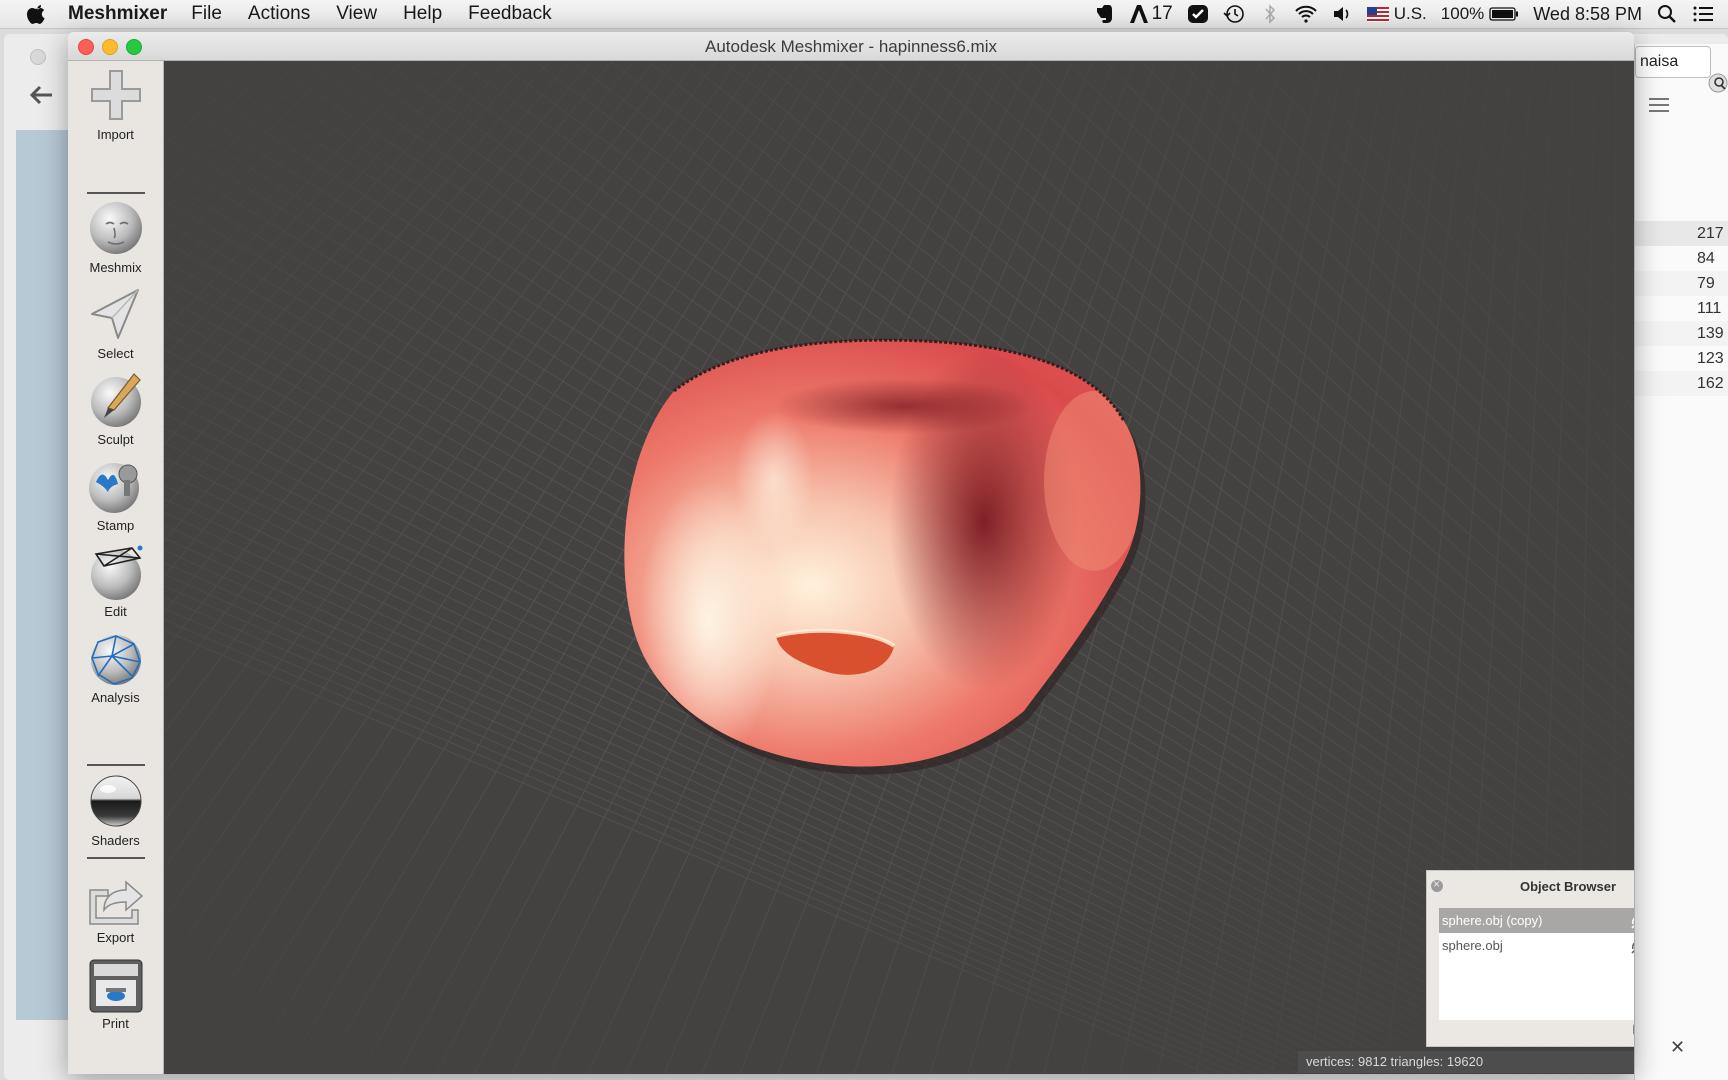 The height and width of the screenshot is (1080, 1728). I want to click on object-row: sphere.obj, so click(1536, 945).